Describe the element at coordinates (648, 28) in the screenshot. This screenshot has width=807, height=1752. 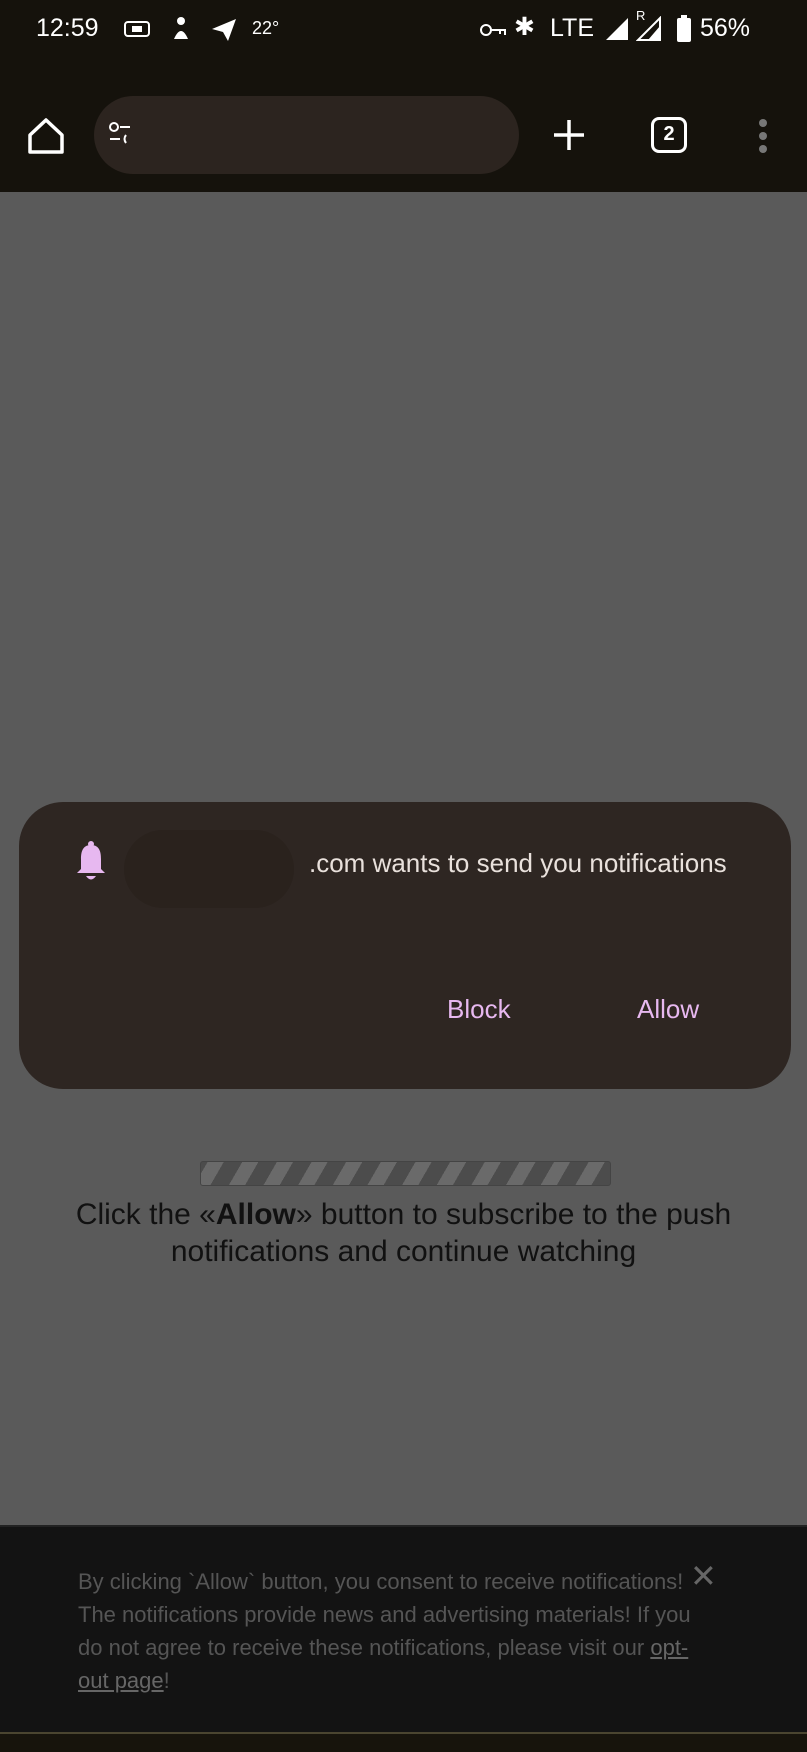
I see `signal-roaming-icon` at that location.